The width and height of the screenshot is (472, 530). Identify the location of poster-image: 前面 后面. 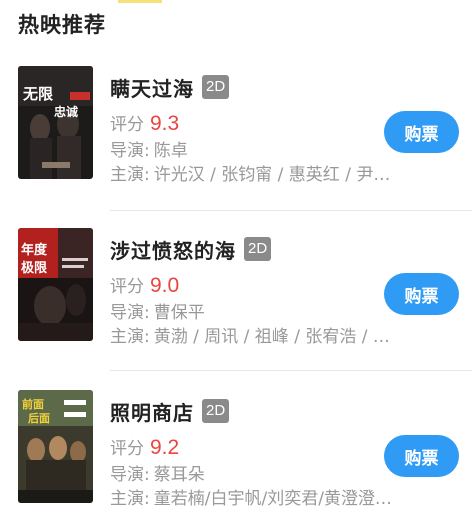
(55, 446).